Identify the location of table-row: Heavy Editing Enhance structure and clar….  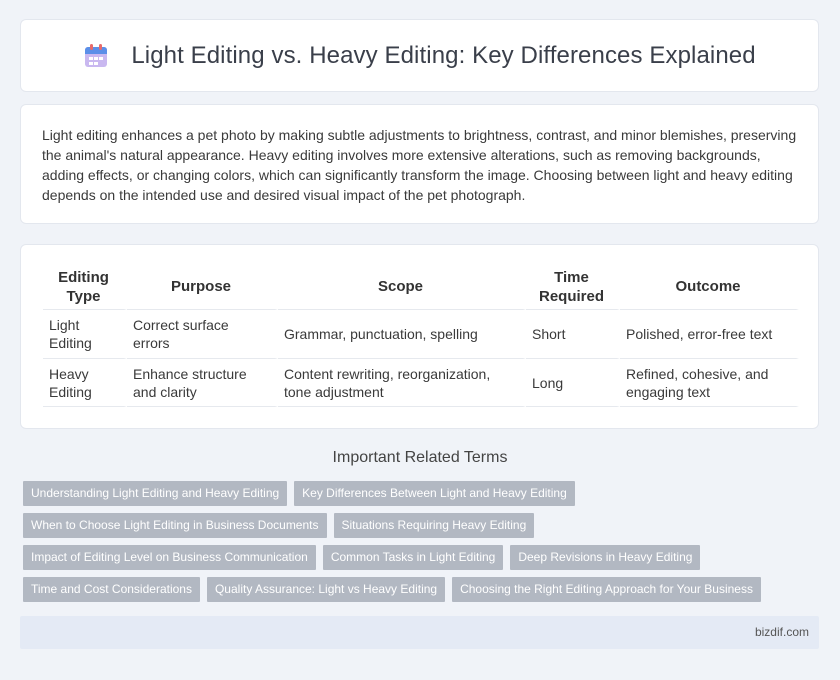
(421, 382).